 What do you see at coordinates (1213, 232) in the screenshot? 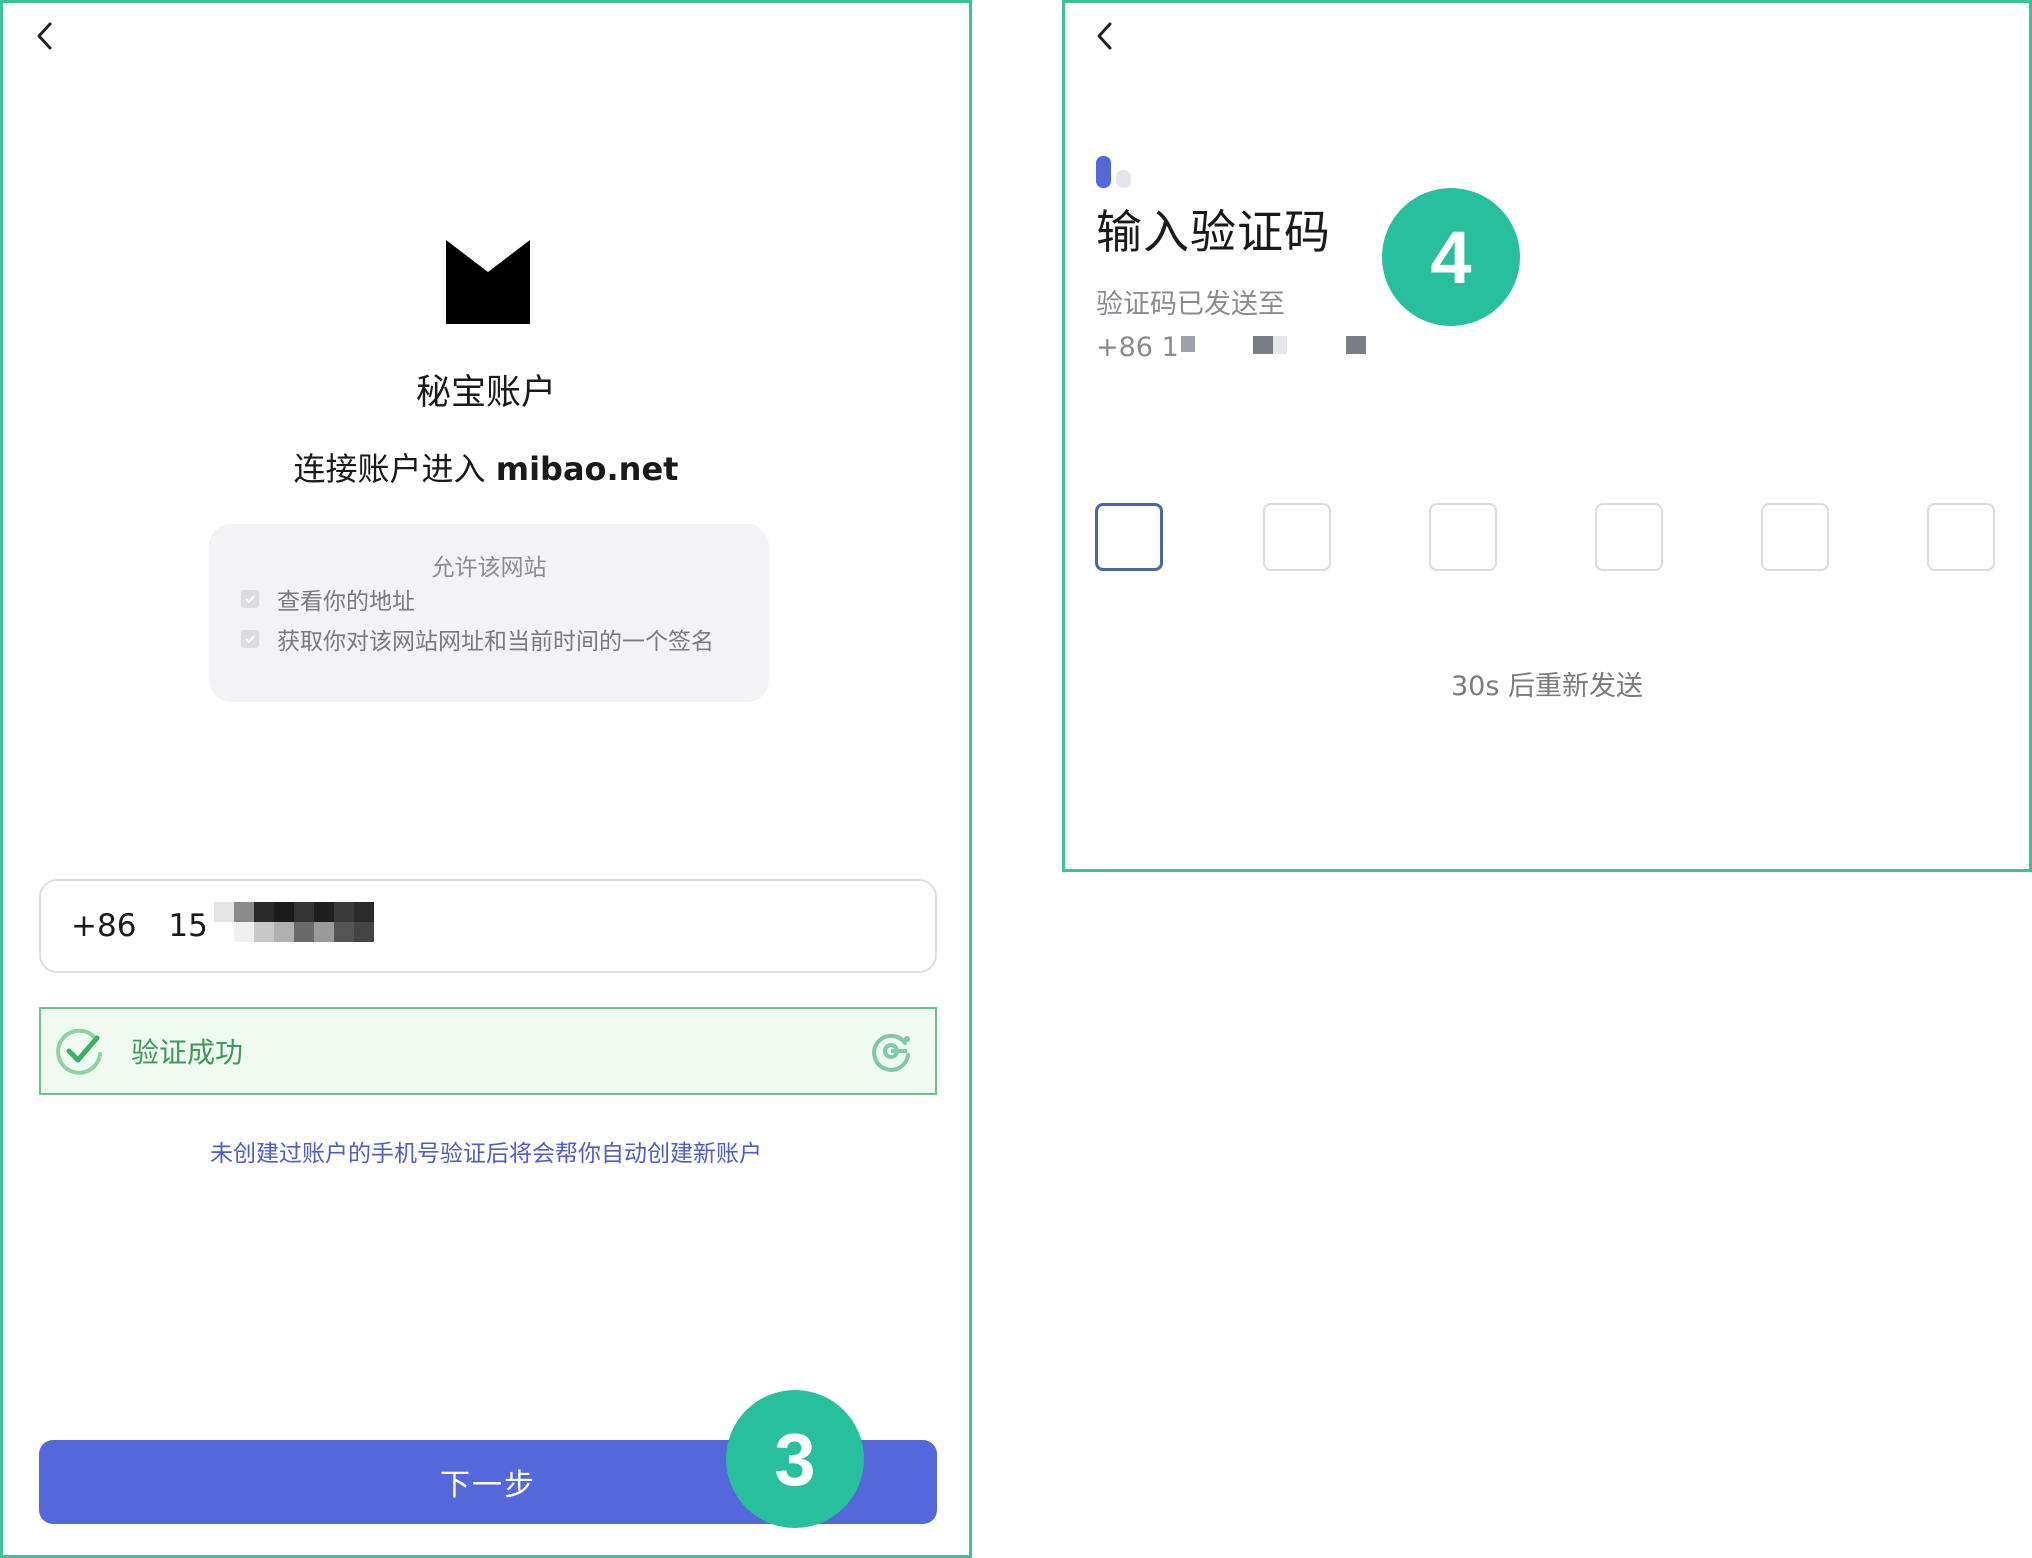
I see `verify-code-title: 输入验证码` at bounding box center [1213, 232].